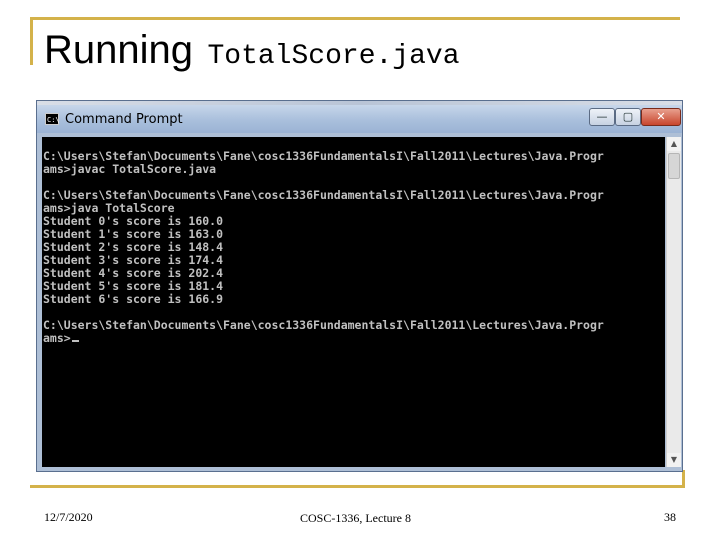 The height and width of the screenshot is (540, 720). Describe the element at coordinates (52, 119) in the screenshot. I see `console-icon: C:\` at that location.